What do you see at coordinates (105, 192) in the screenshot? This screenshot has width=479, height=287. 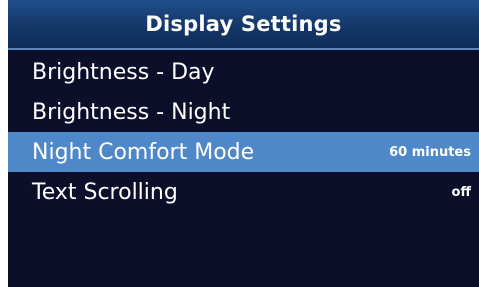 I see `menu-item-label: Text Scrolling` at bounding box center [105, 192].